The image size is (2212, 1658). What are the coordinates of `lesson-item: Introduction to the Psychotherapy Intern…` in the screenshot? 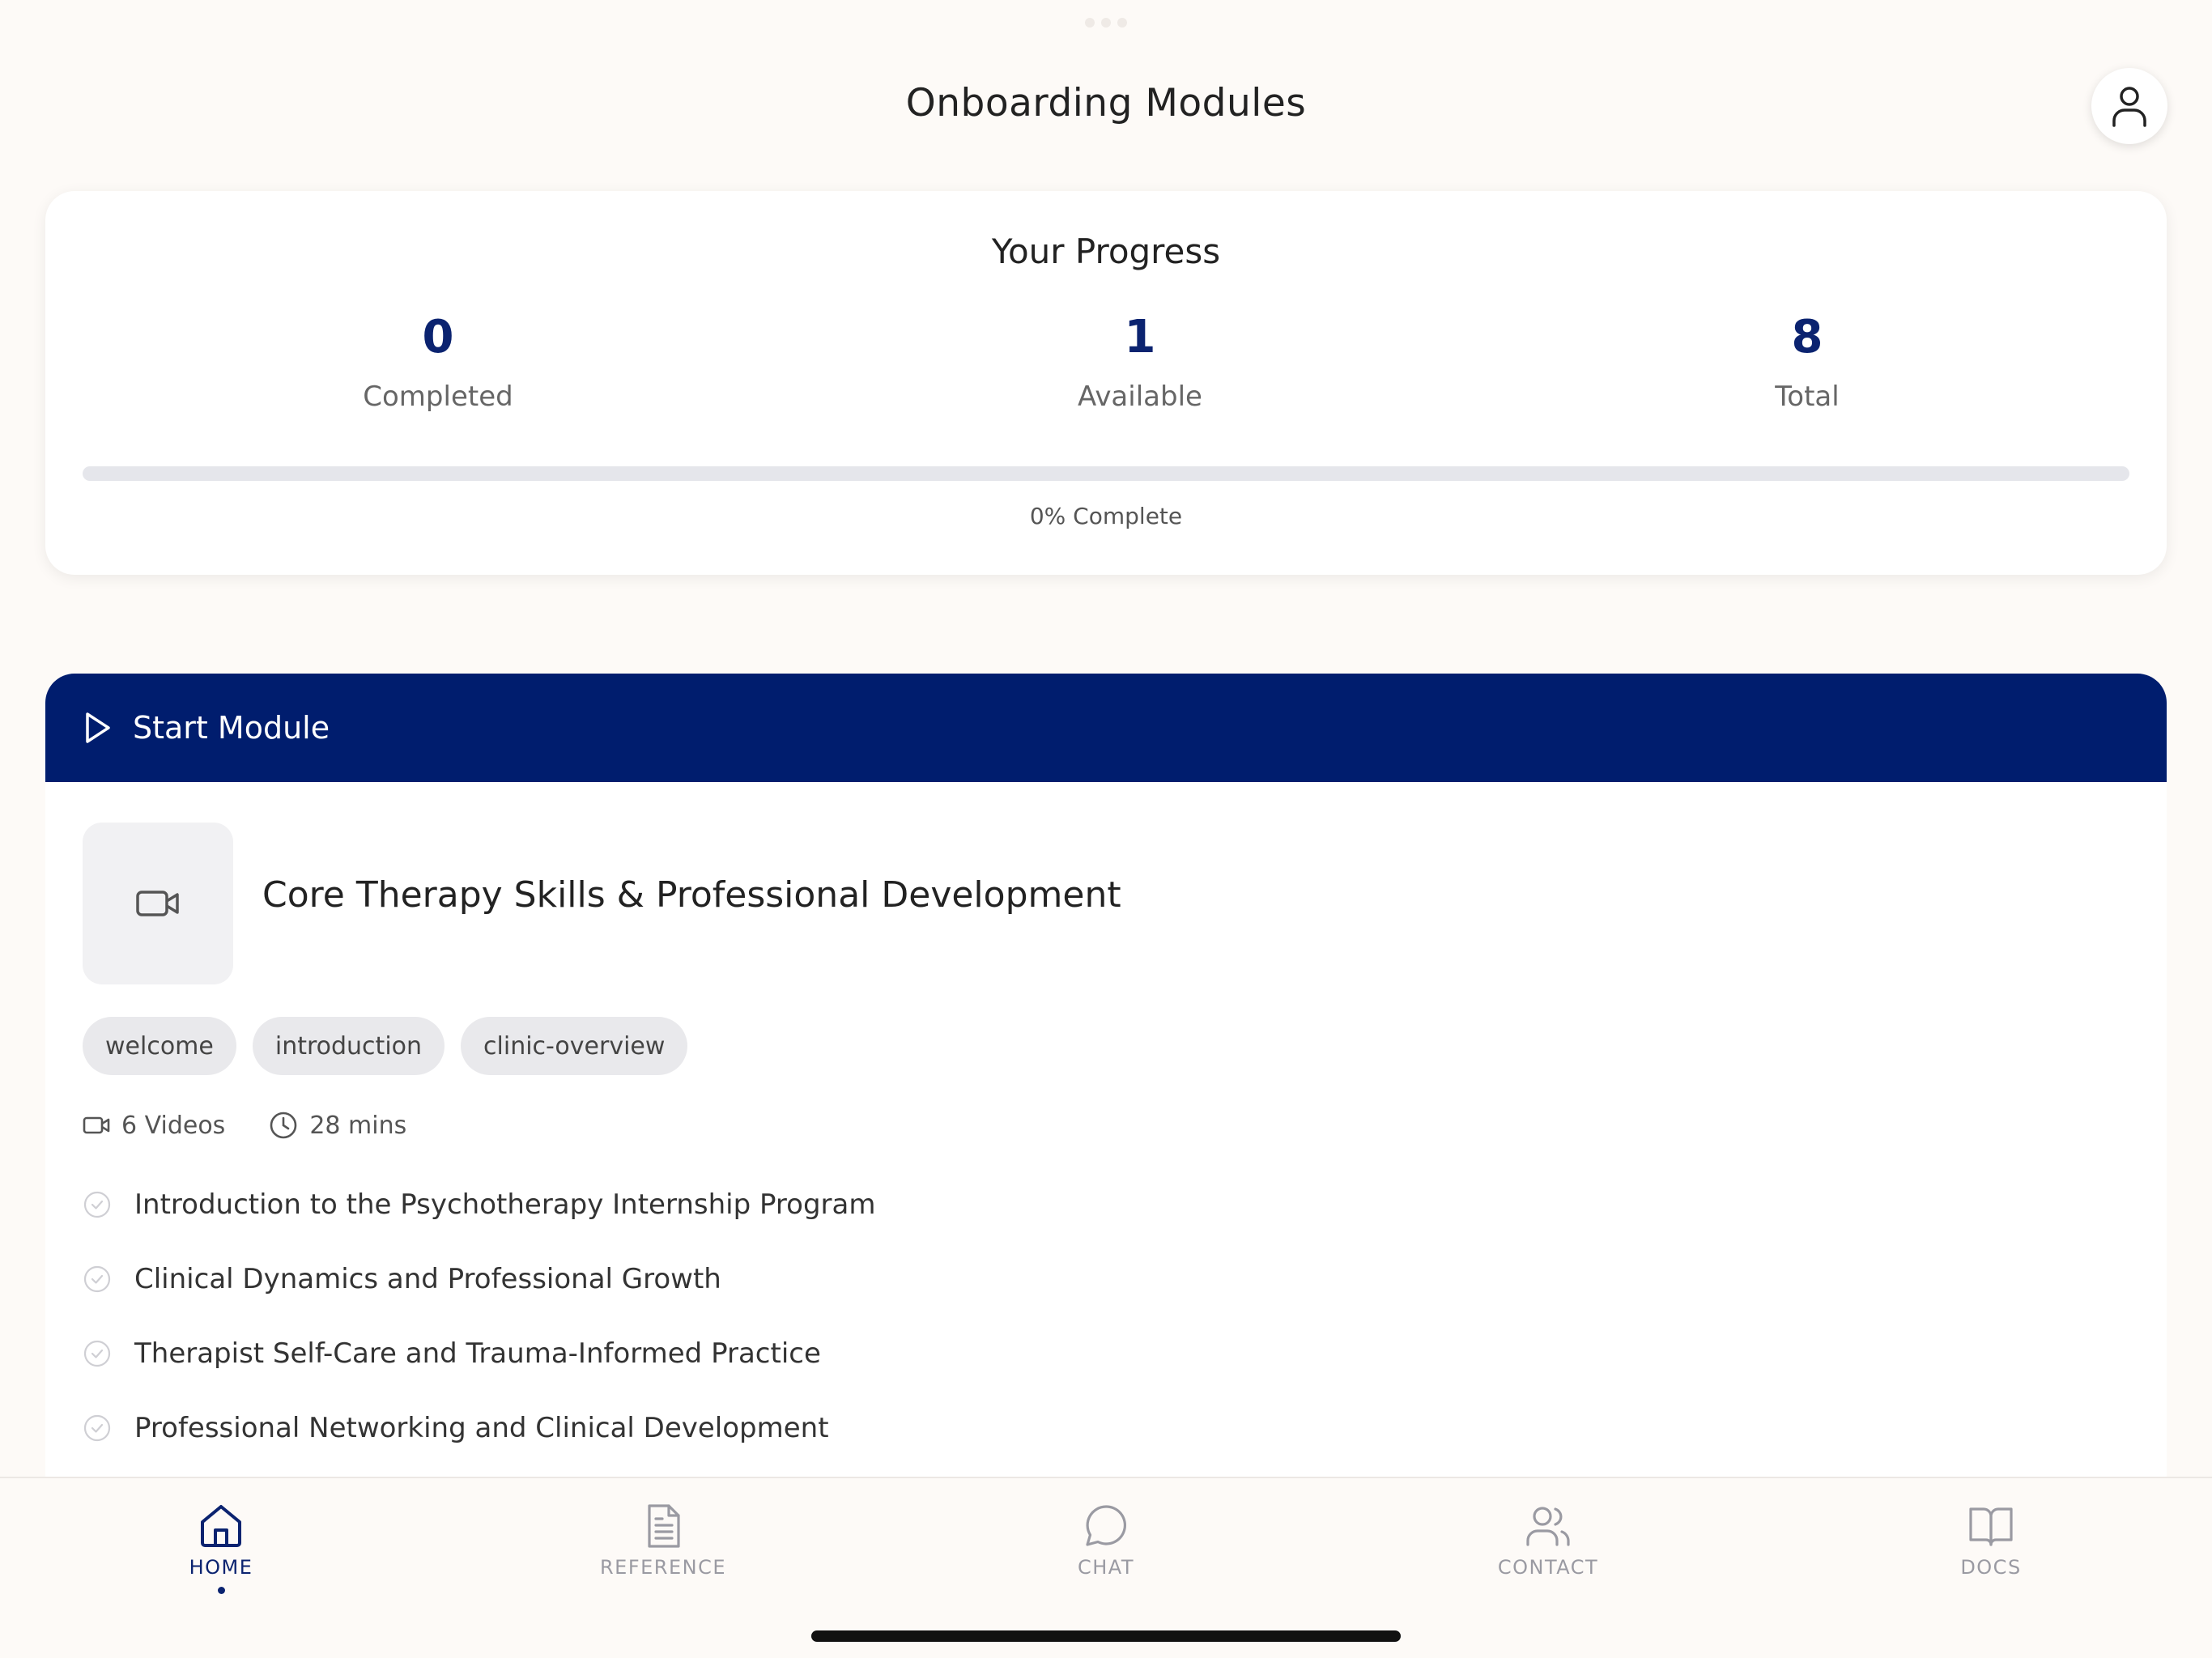 It's located at (1054, 1204).